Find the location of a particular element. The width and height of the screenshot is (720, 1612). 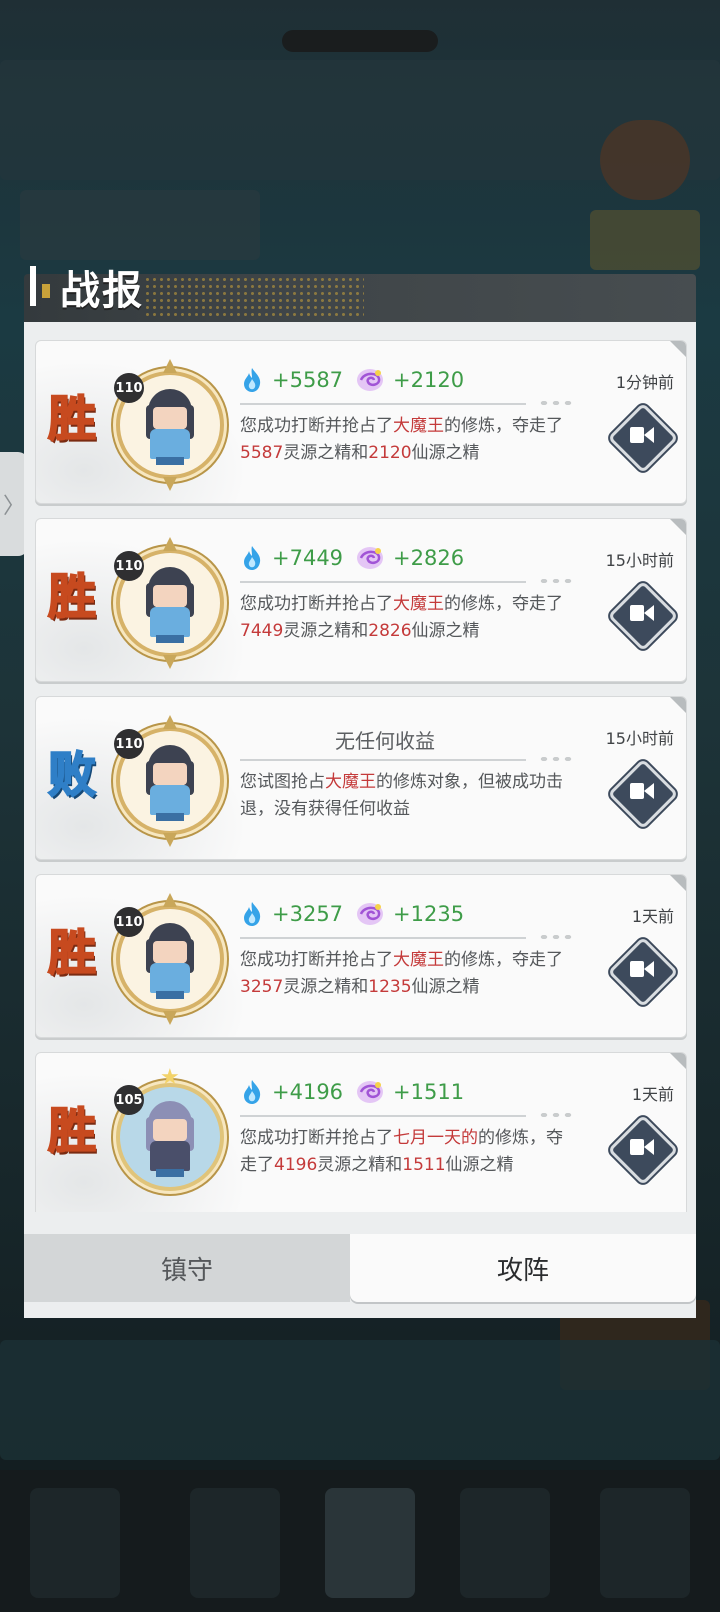

report-description: 您成功打断并抢占了七月一天的的修炼，夺走了4196灵源之精和1511仙源之精 is located at coordinates (401, 1151).